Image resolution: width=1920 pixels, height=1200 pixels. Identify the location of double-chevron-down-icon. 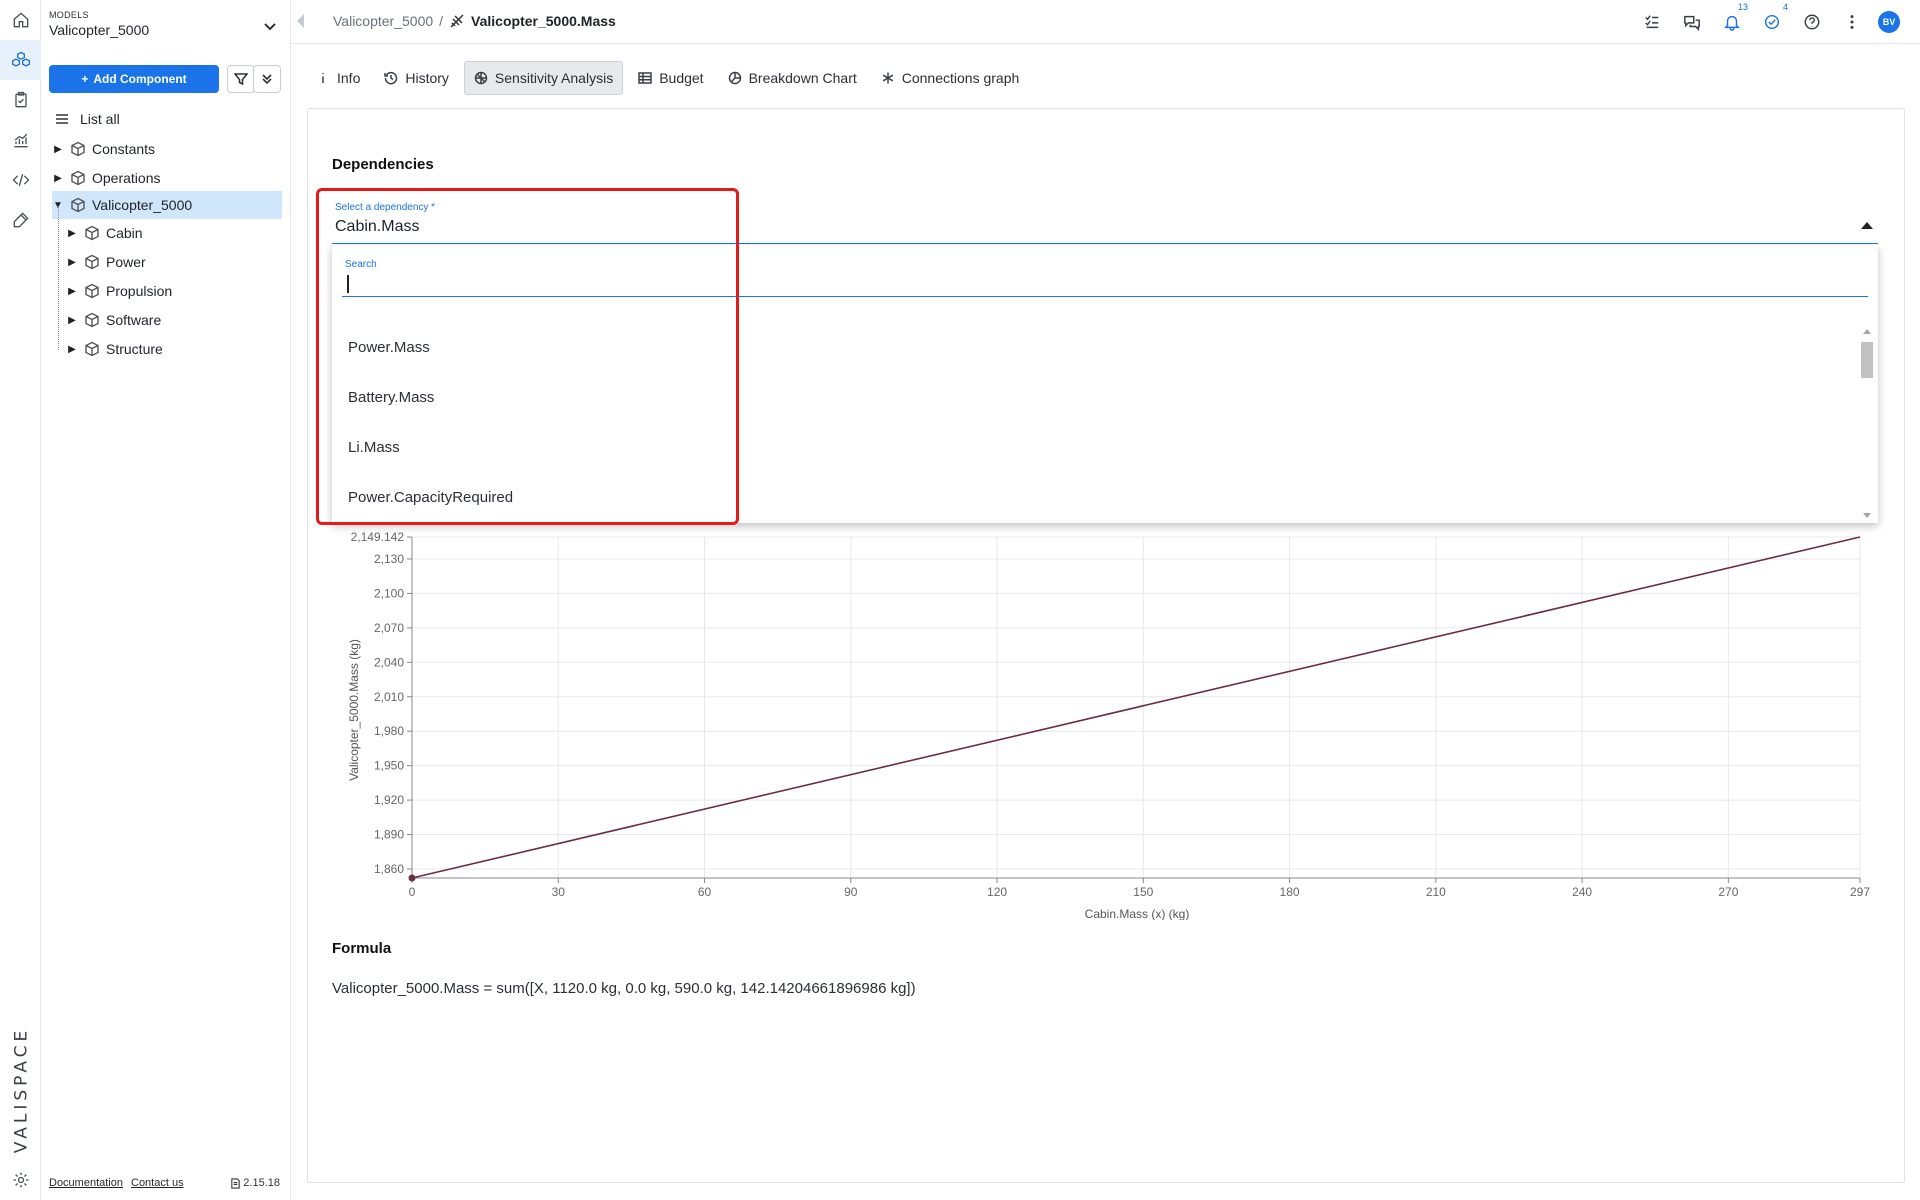
(267, 79).